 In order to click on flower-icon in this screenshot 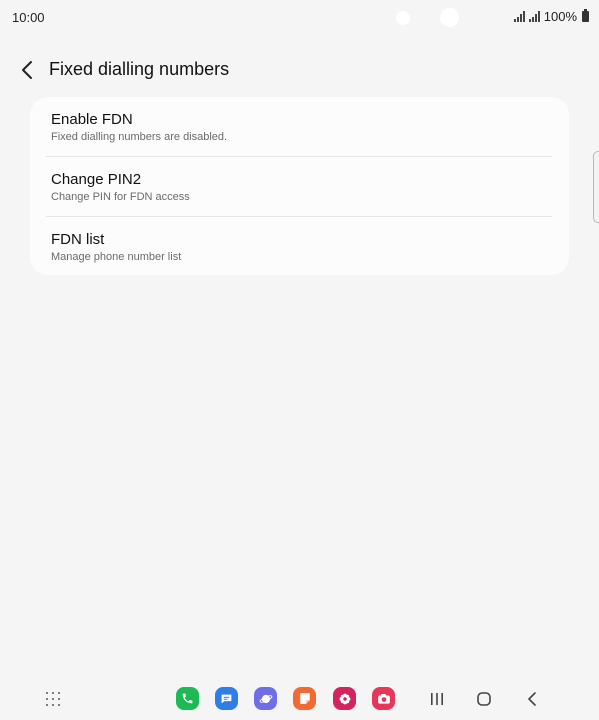, I will do `click(344, 698)`.